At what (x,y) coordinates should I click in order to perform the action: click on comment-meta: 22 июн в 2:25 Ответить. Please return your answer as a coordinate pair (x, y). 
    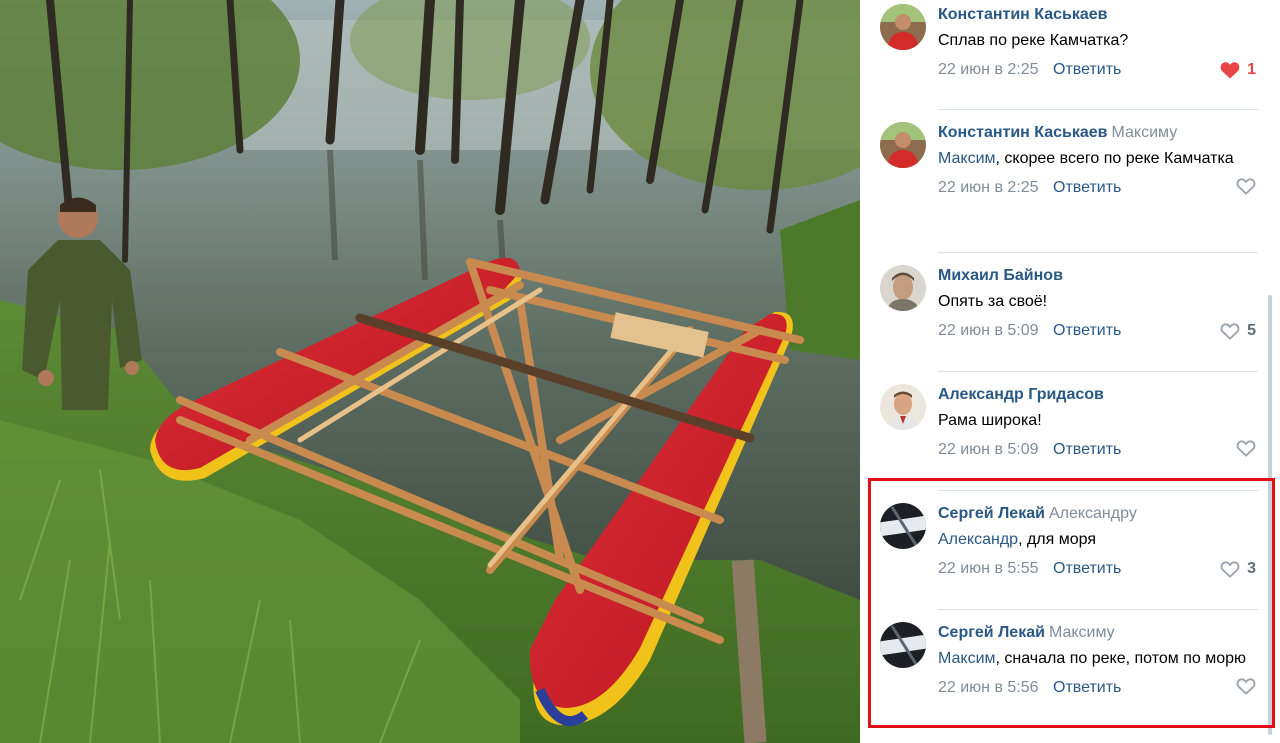
    Looking at the image, I should click on (1098, 188).